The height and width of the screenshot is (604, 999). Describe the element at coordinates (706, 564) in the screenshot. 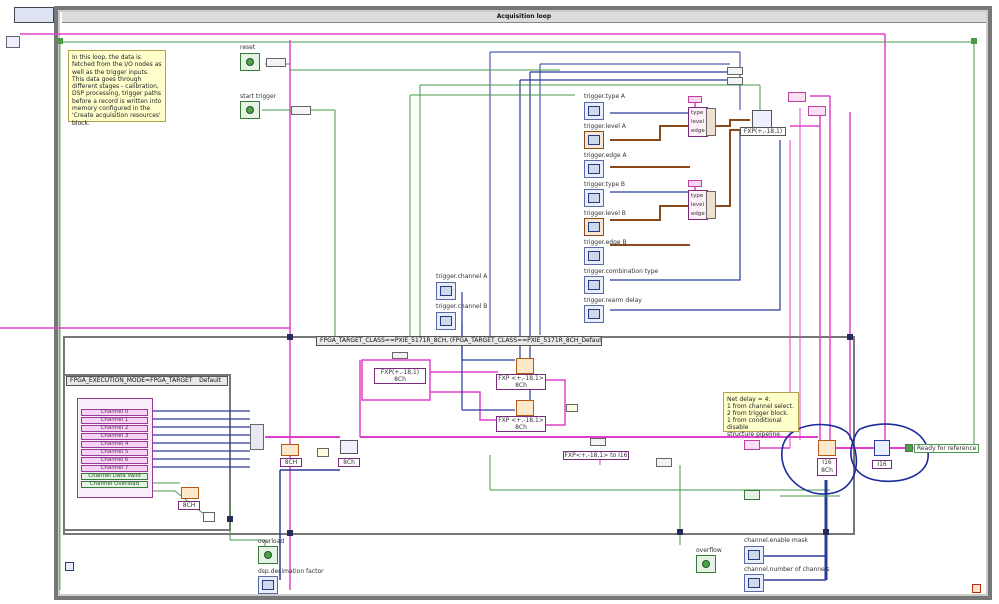

I see `overflow-indicator` at that location.